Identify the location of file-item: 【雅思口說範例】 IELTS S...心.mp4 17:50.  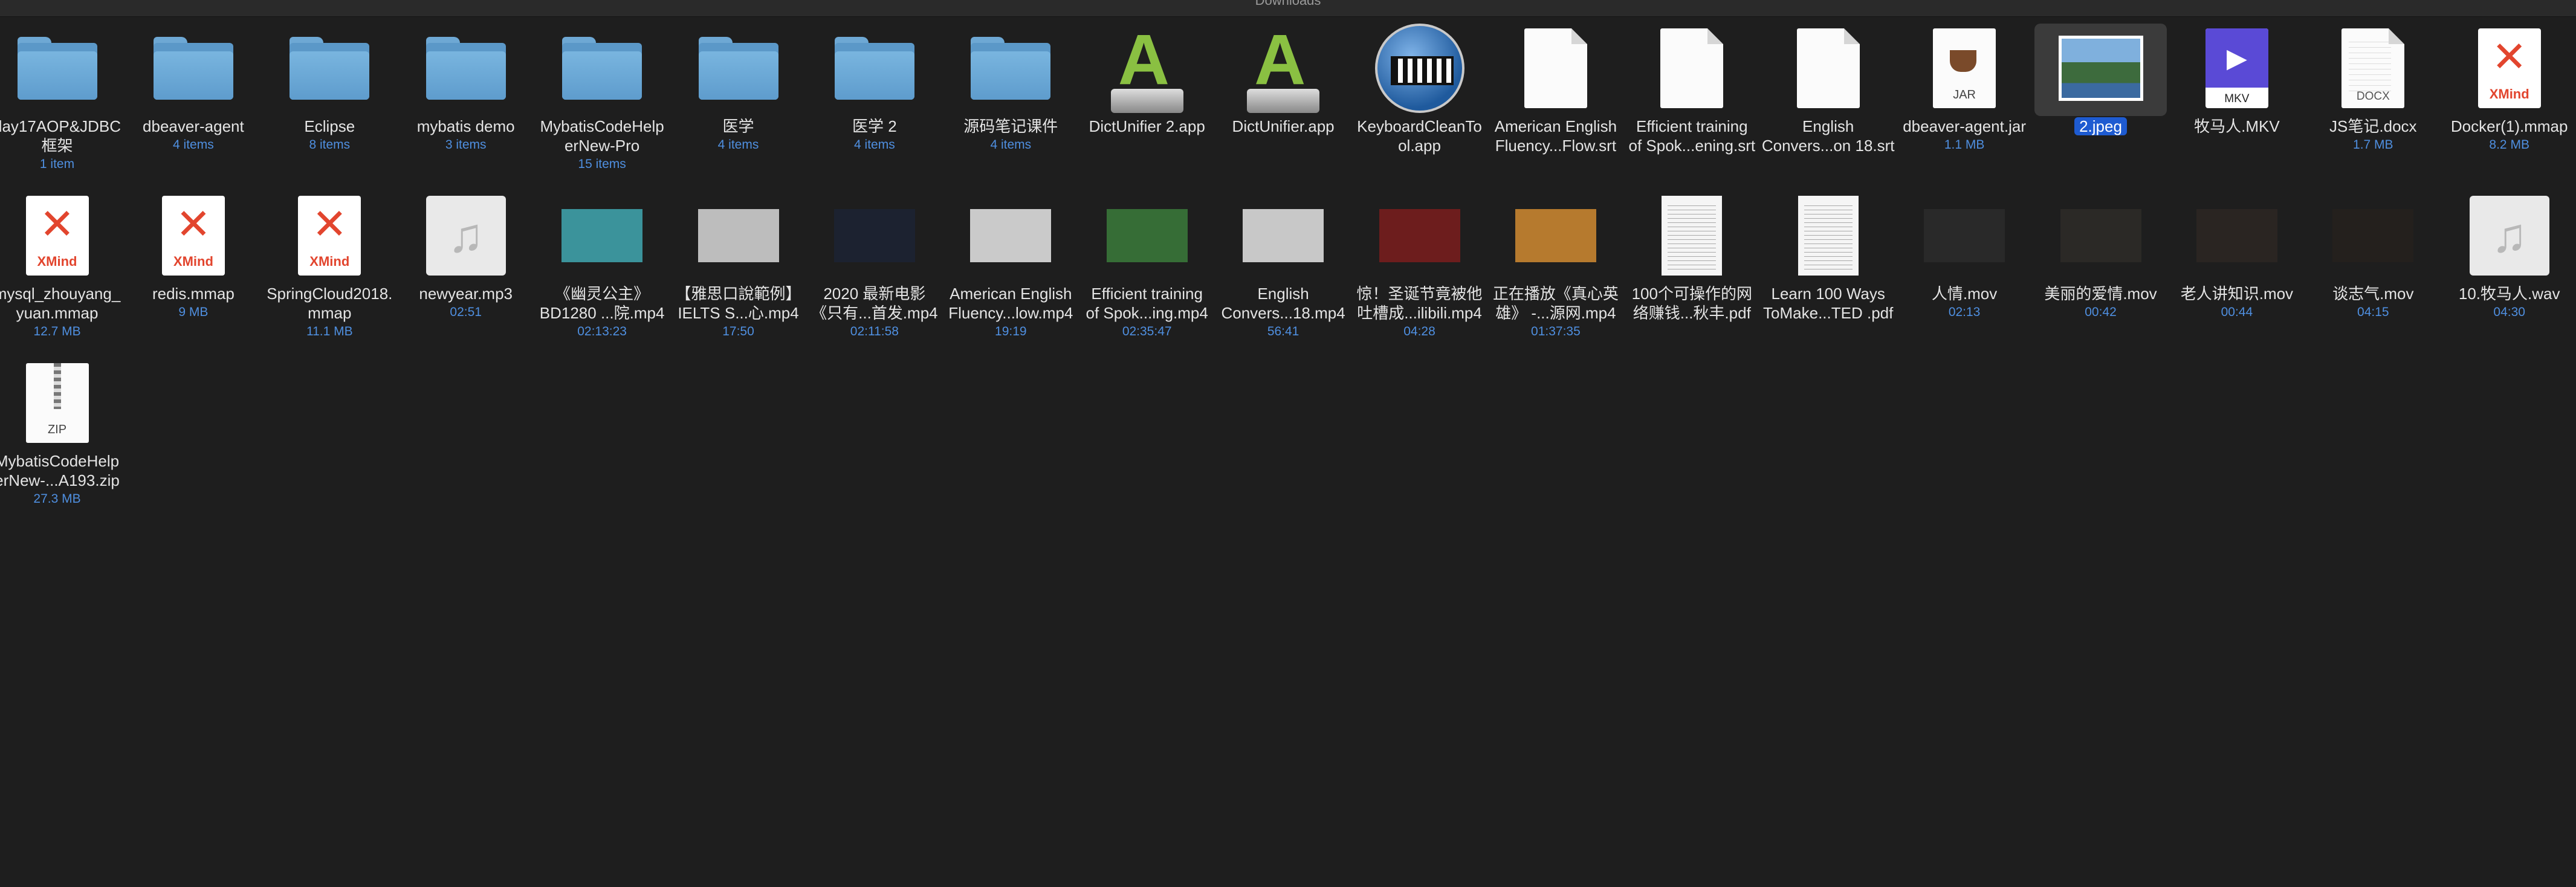
(738, 270).